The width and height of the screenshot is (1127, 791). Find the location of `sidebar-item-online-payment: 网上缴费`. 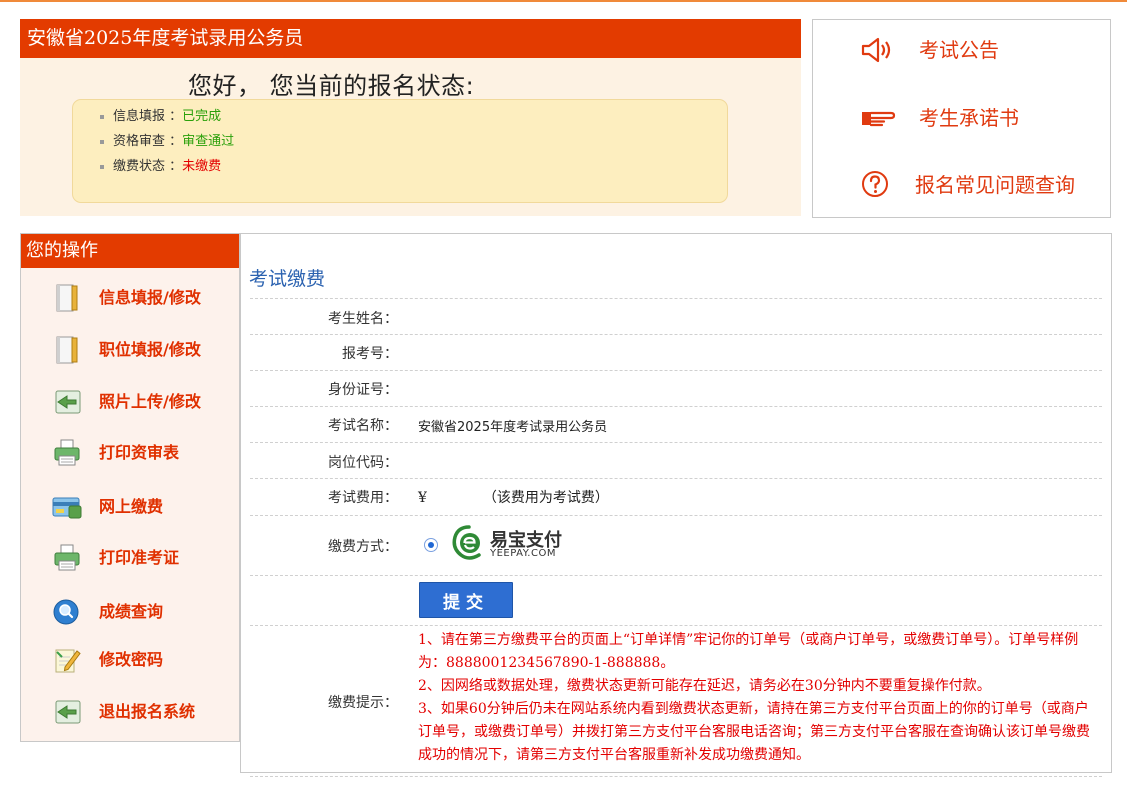

sidebar-item-online-payment: 网上缴费 is located at coordinates (130, 507).